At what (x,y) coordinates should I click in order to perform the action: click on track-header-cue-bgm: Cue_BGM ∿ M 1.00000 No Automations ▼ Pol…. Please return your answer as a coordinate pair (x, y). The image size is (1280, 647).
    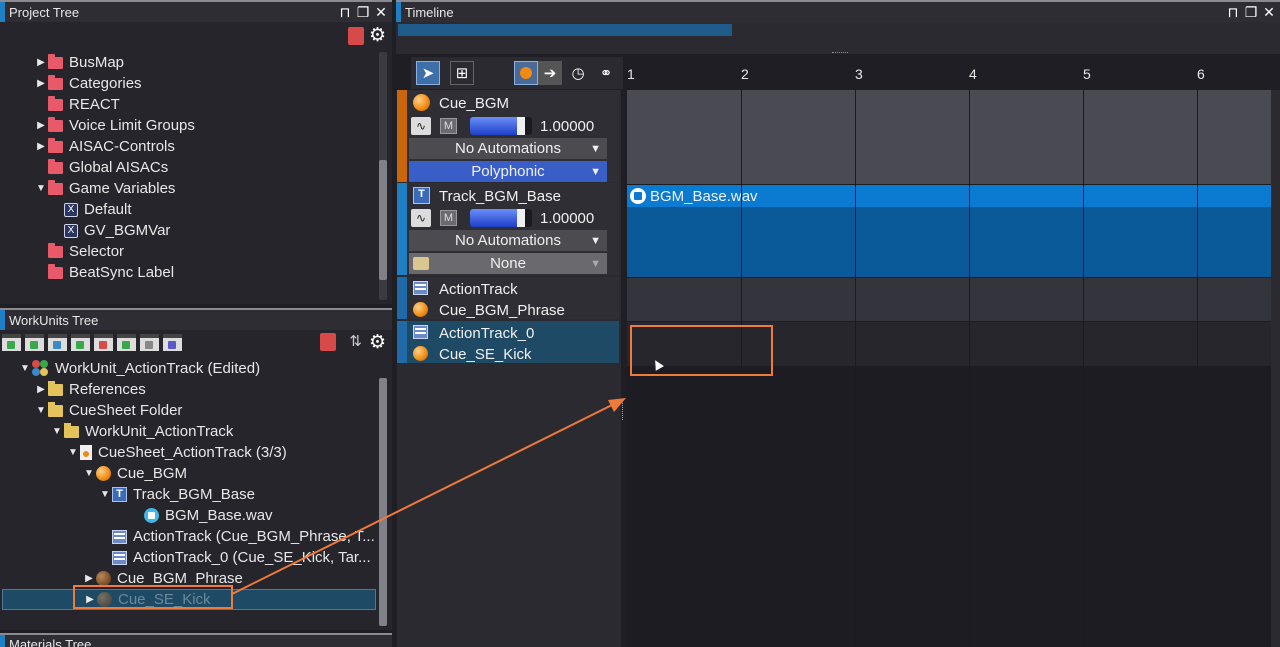
    Looking at the image, I should click on (508, 136).